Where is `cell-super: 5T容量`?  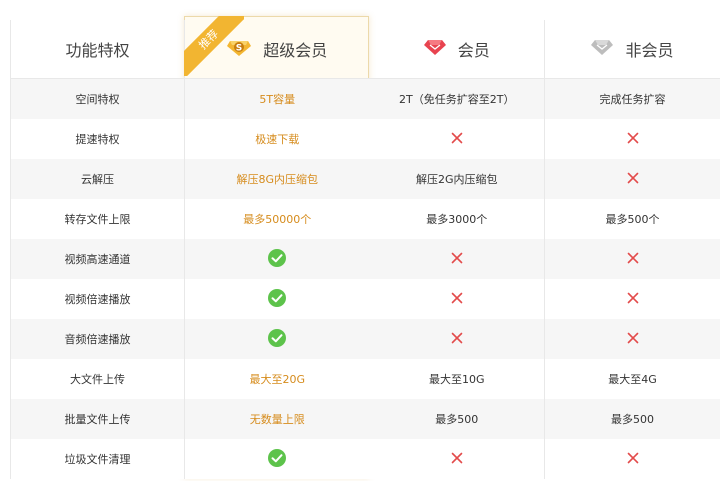
cell-super: 5T容量 is located at coordinates (277, 98).